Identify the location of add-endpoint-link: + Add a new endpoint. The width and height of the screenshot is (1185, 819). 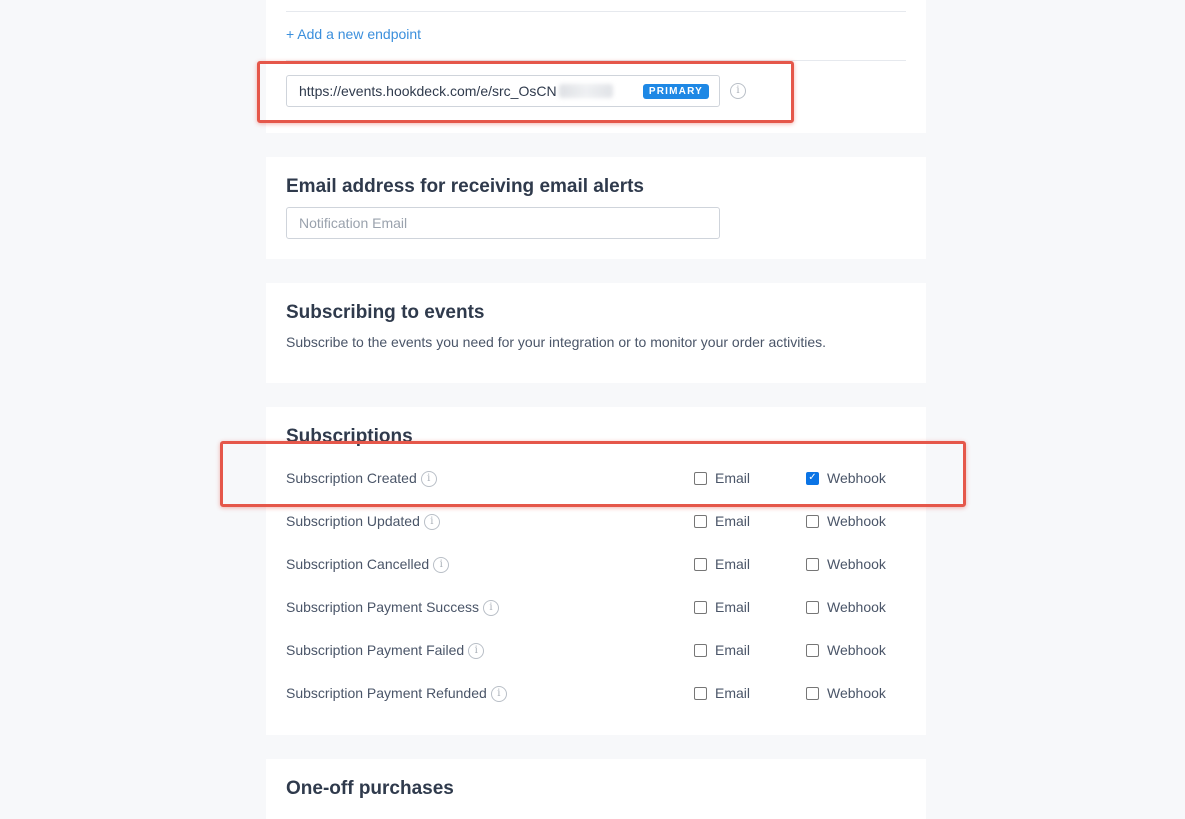
(353, 34).